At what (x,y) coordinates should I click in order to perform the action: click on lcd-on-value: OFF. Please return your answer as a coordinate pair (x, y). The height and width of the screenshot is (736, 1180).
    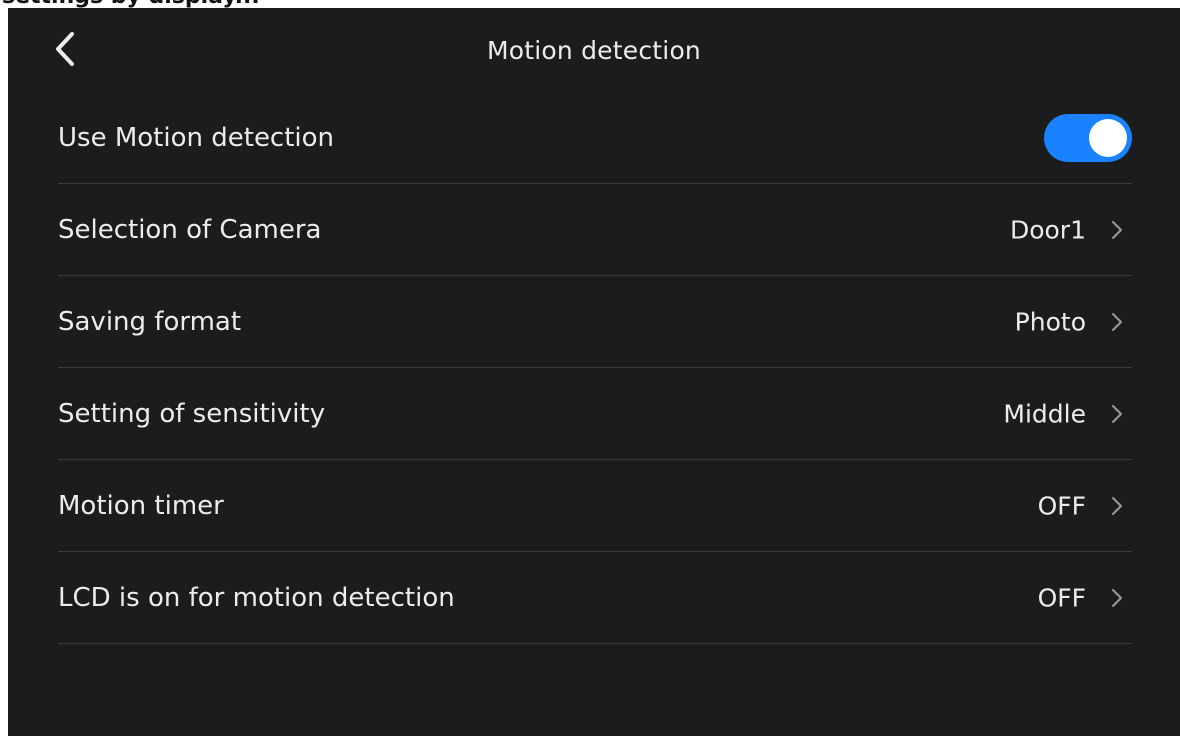
    Looking at the image, I should click on (1061, 597).